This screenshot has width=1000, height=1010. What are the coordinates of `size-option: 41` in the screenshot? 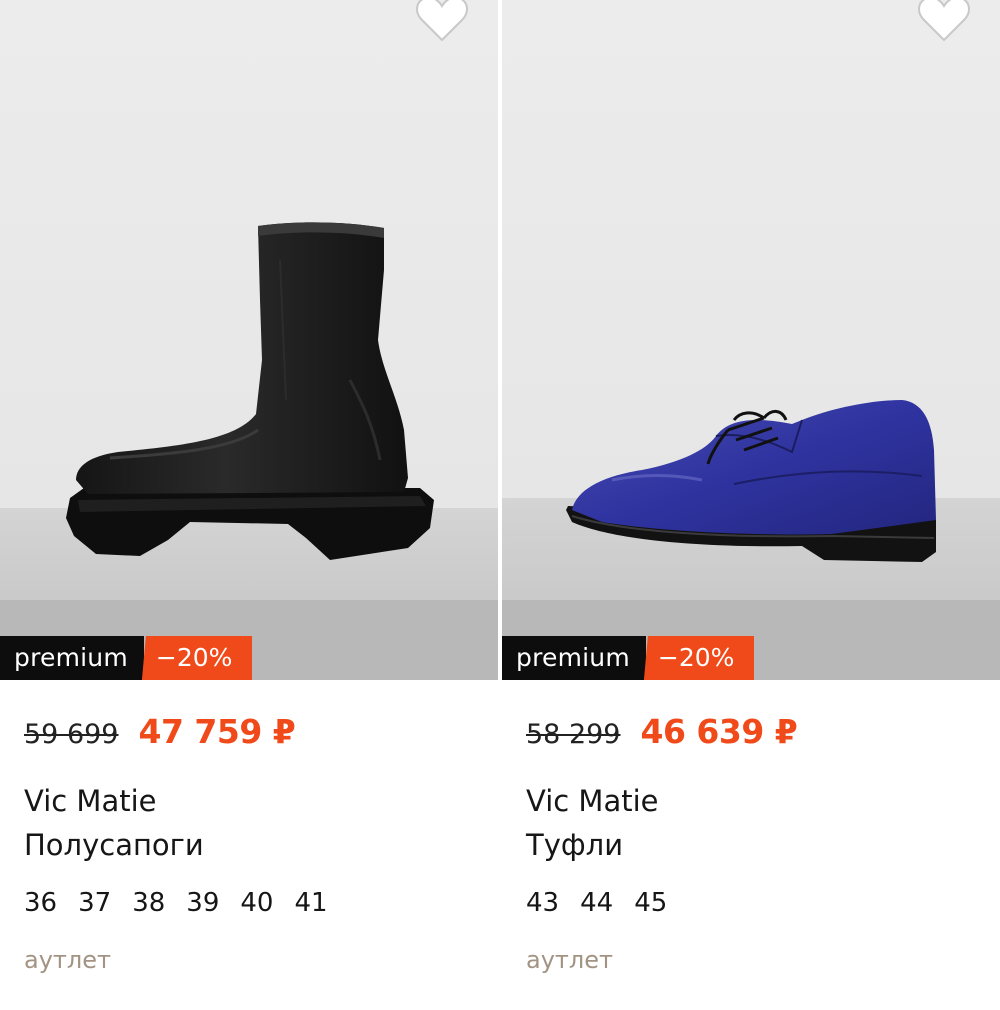 It's located at (310, 903).